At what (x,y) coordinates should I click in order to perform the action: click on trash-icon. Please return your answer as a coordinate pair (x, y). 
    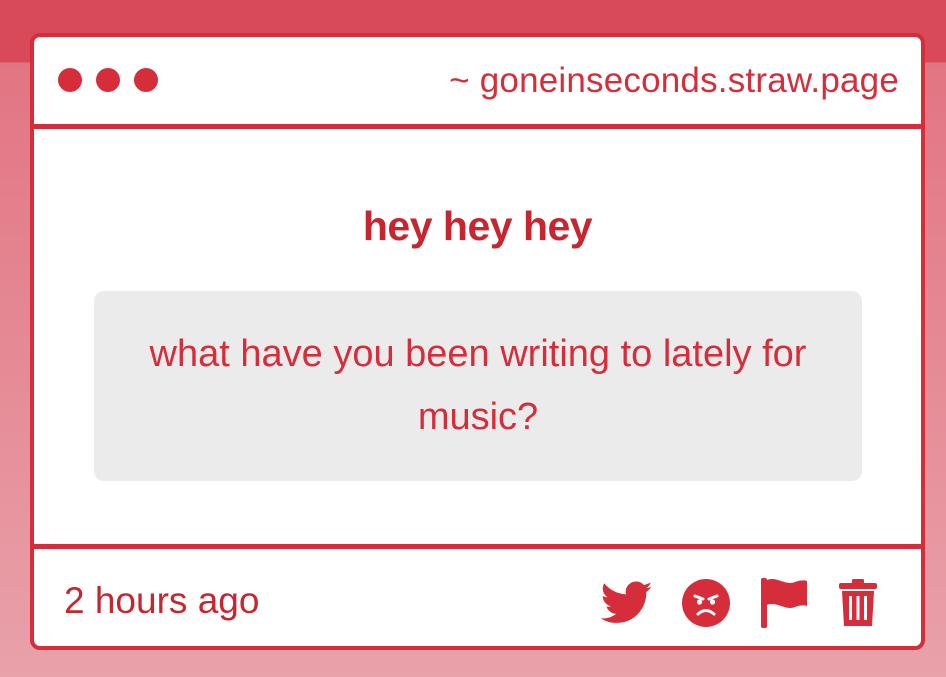
    Looking at the image, I should click on (858, 602).